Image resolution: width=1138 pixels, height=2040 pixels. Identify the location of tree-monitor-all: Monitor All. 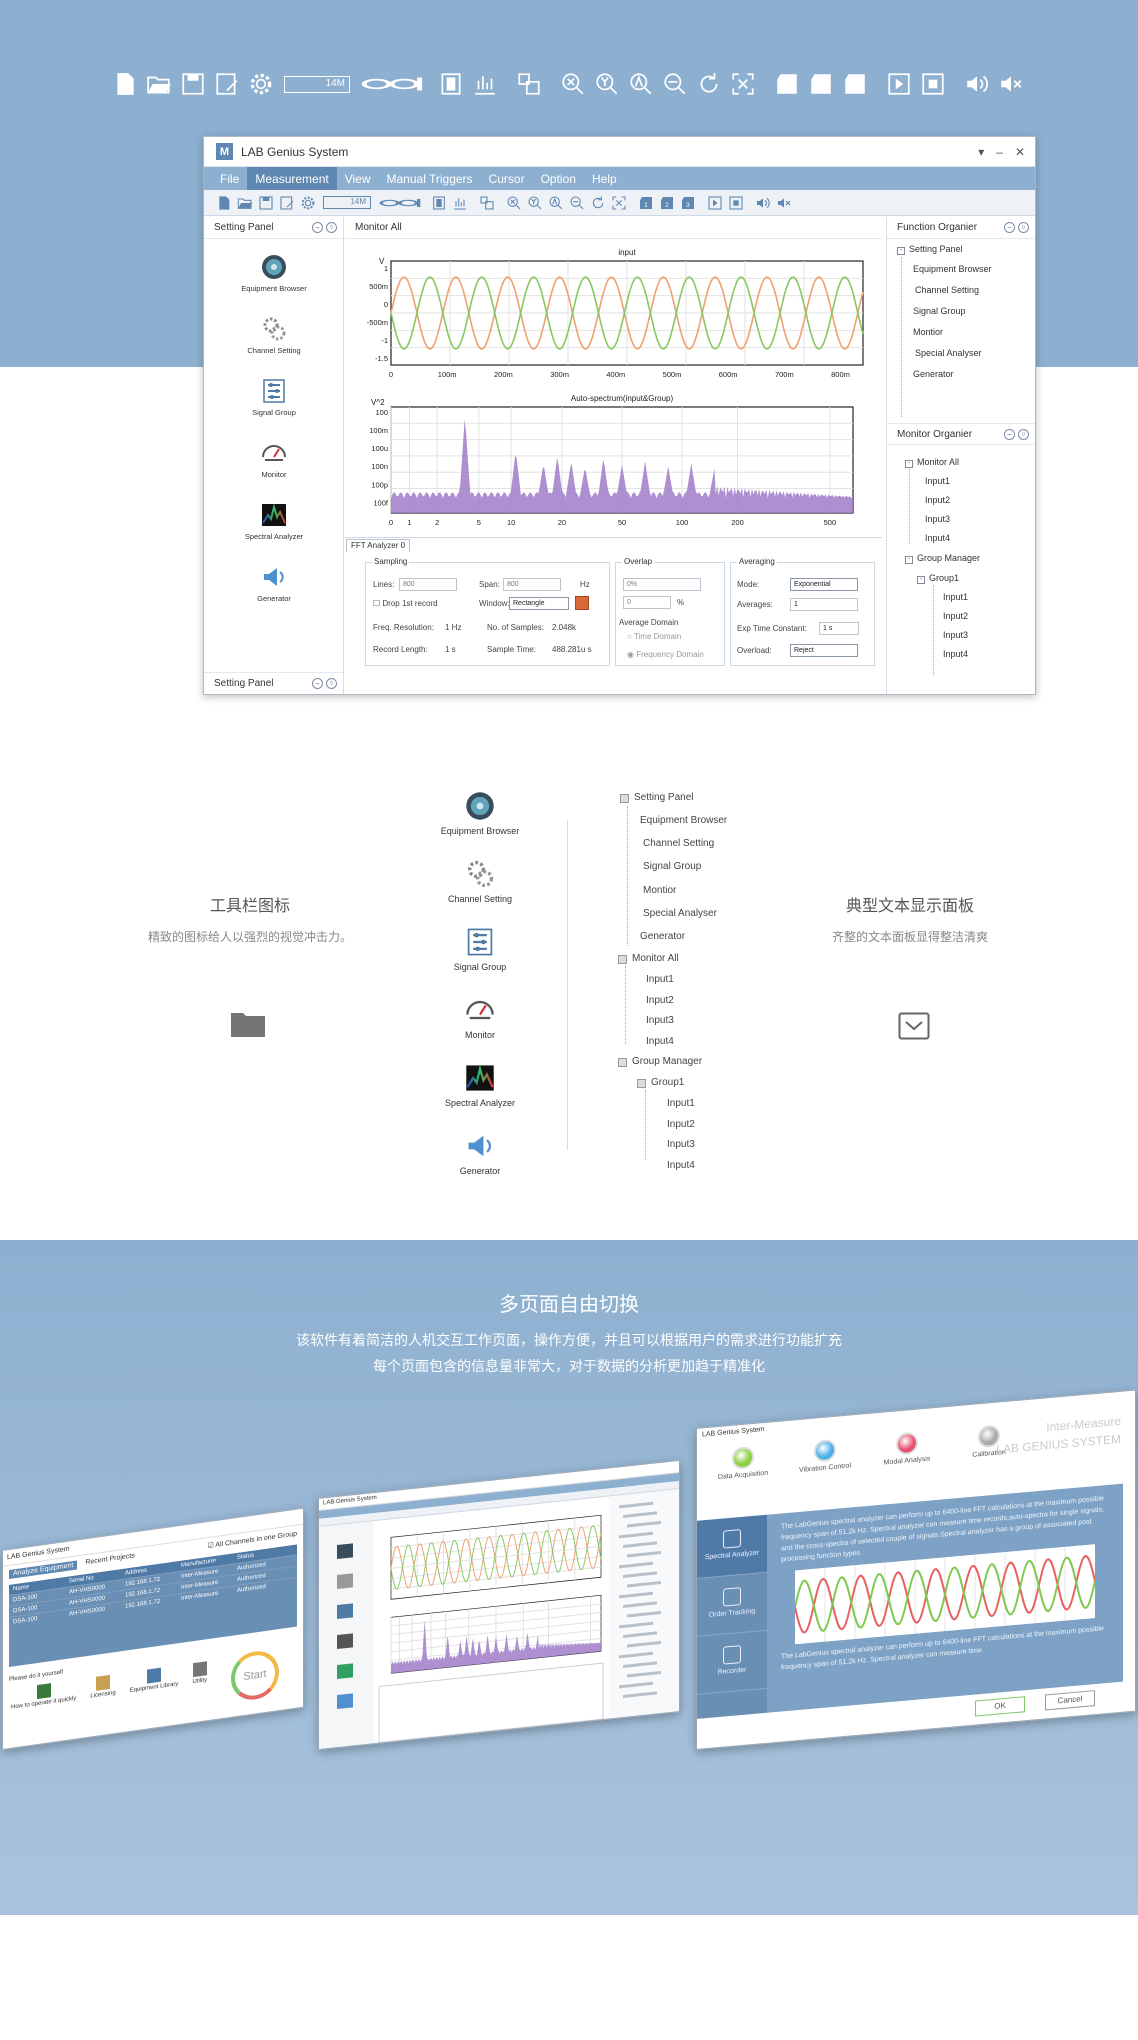
(938, 462).